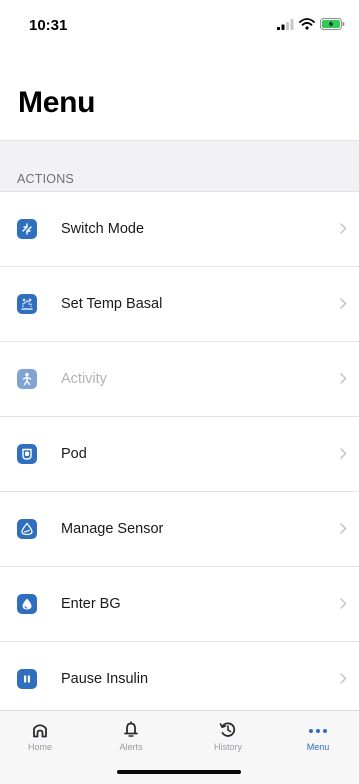 This screenshot has height=784, width=359. I want to click on menu-item-set-temp-basal: Set Temp Basal, so click(179, 304).